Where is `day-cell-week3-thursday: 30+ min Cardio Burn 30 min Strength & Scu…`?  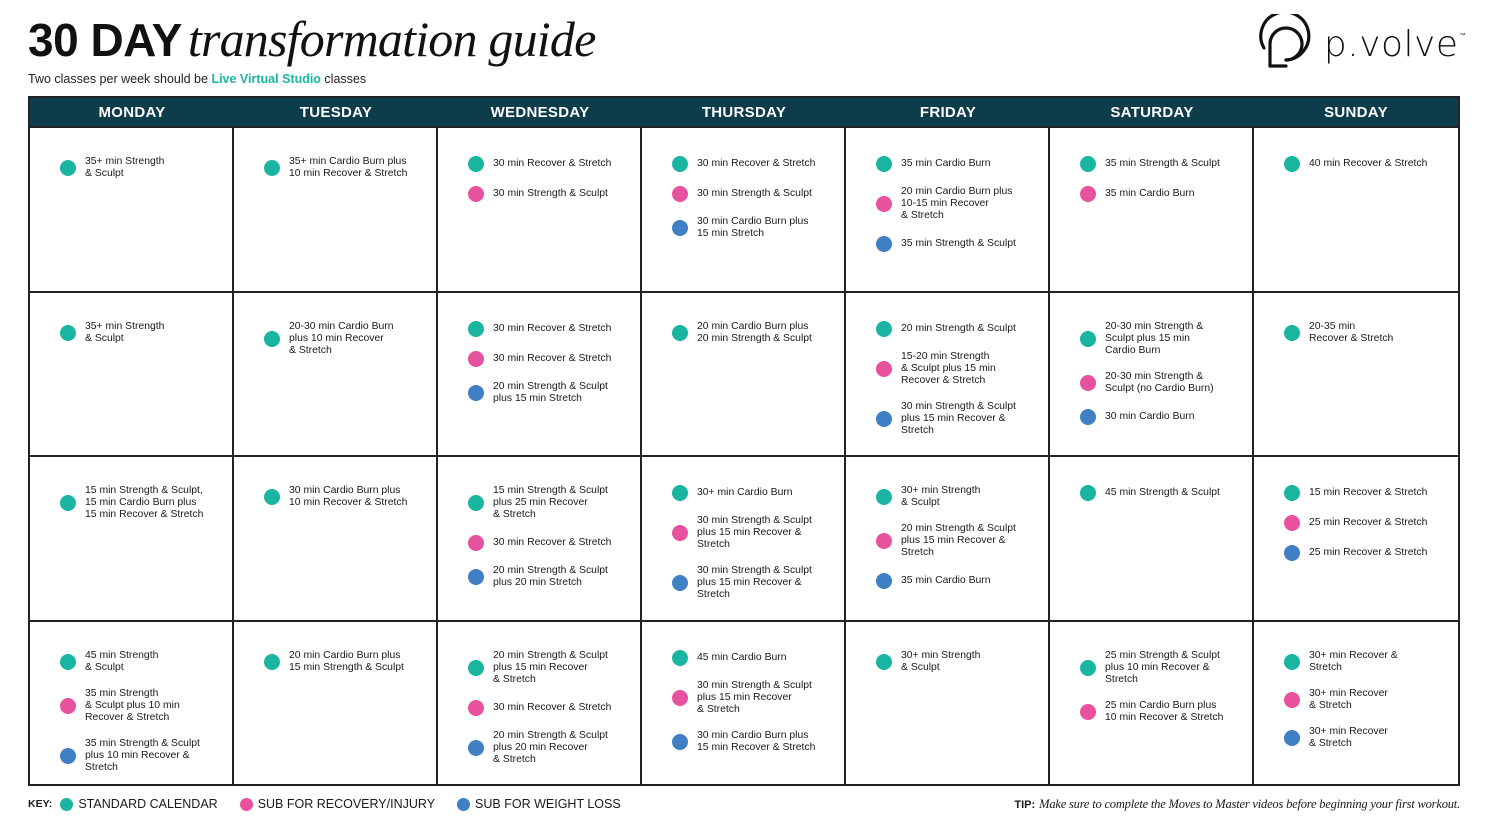
day-cell-week3-thursday: 30+ min Cardio Burn 30 min Strength & Scu… is located at coordinates (744, 537).